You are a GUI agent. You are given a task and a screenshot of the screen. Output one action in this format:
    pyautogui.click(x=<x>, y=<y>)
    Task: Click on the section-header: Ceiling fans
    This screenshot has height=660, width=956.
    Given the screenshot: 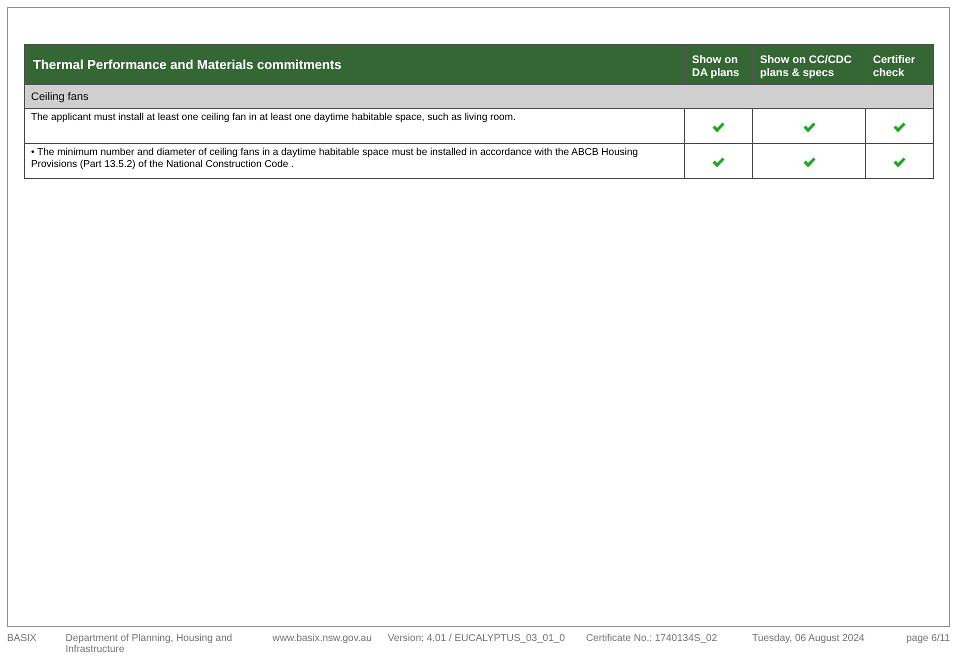 What is the action you would take?
    pyautogui.click(x=479, y=96)
    